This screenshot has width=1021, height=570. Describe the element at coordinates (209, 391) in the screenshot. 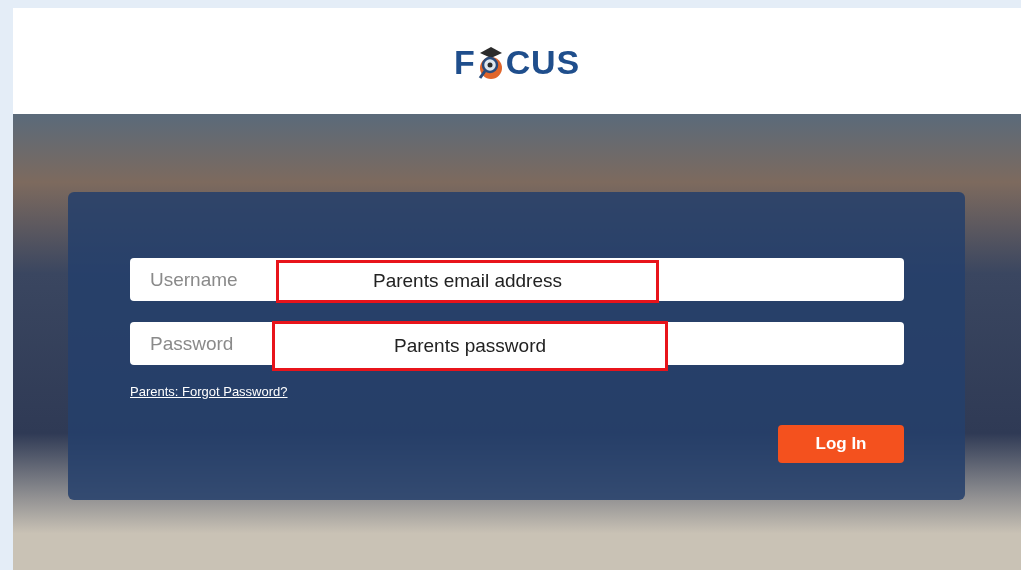

I see `forgot-password-link: Parents: Forgot Password?` at that location.